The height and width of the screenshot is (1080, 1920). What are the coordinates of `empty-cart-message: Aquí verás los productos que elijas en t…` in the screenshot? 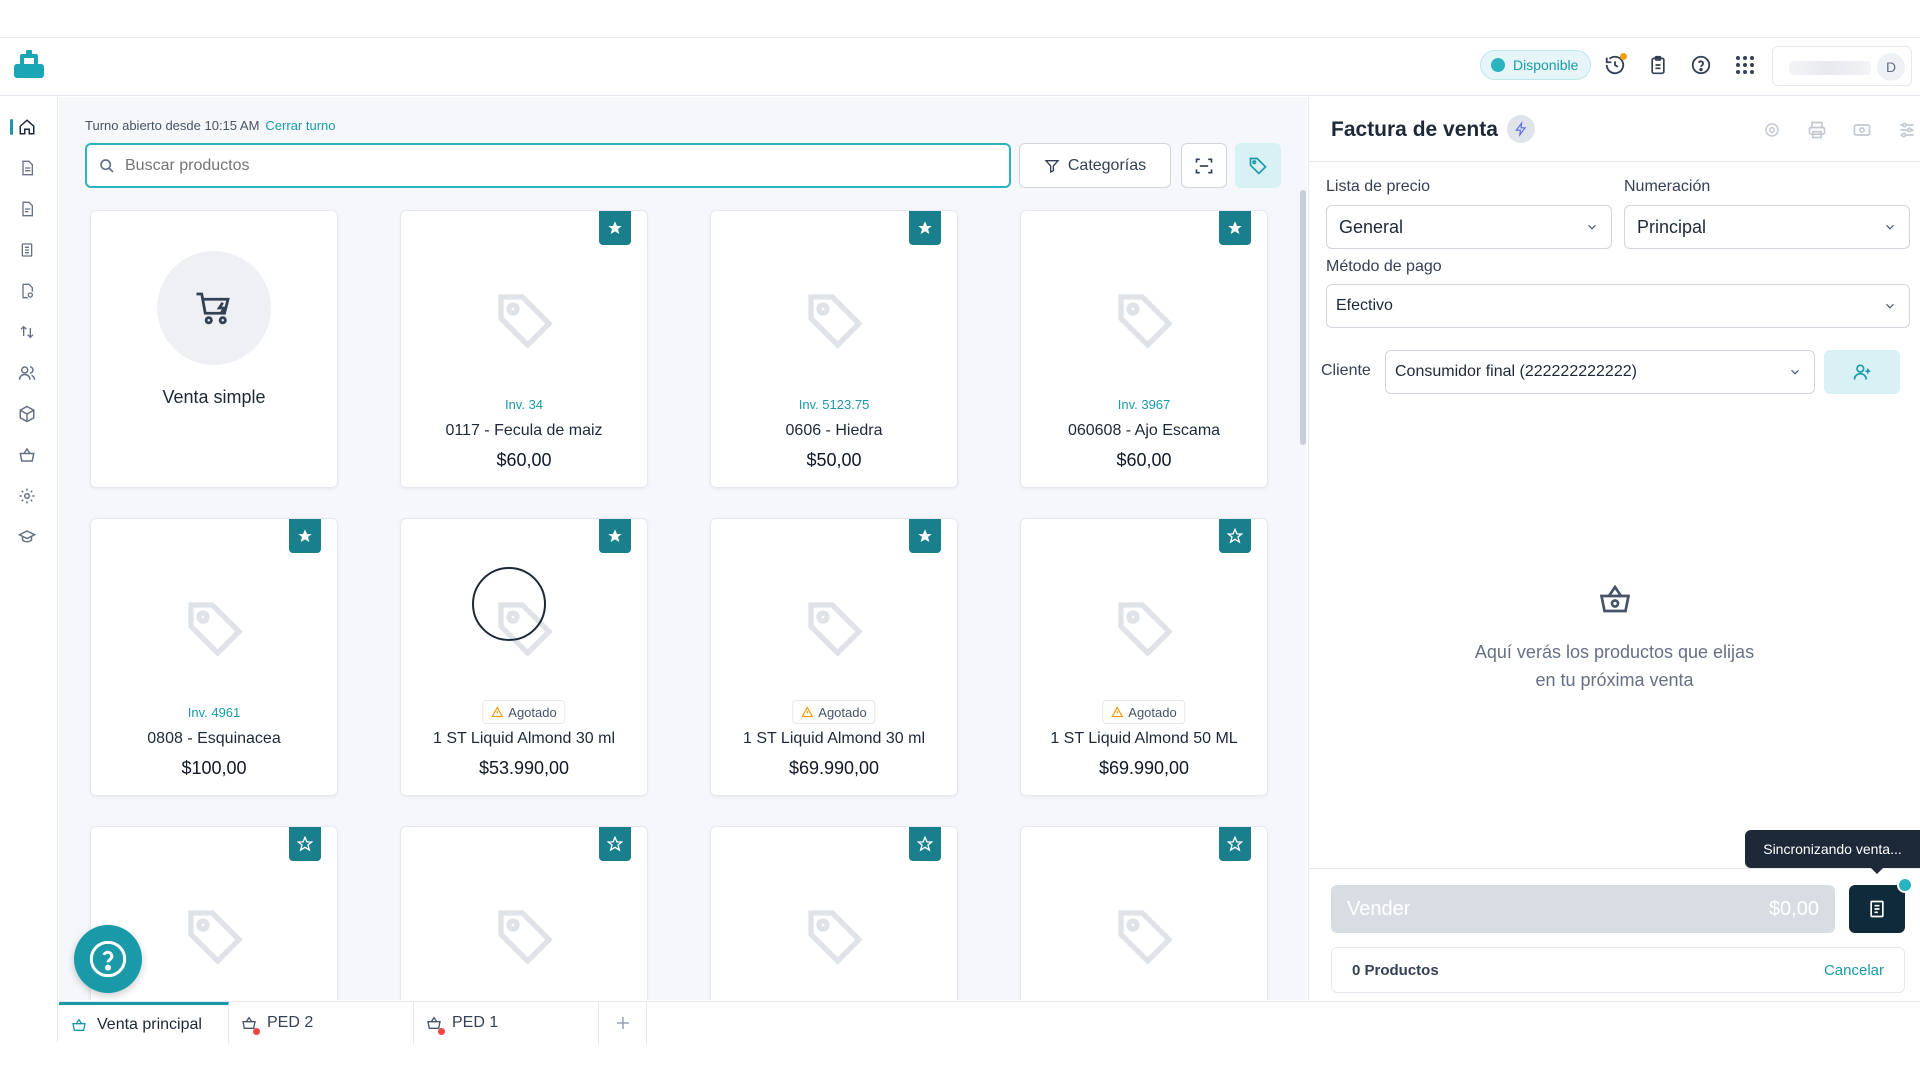 It's located at (1614, 666).